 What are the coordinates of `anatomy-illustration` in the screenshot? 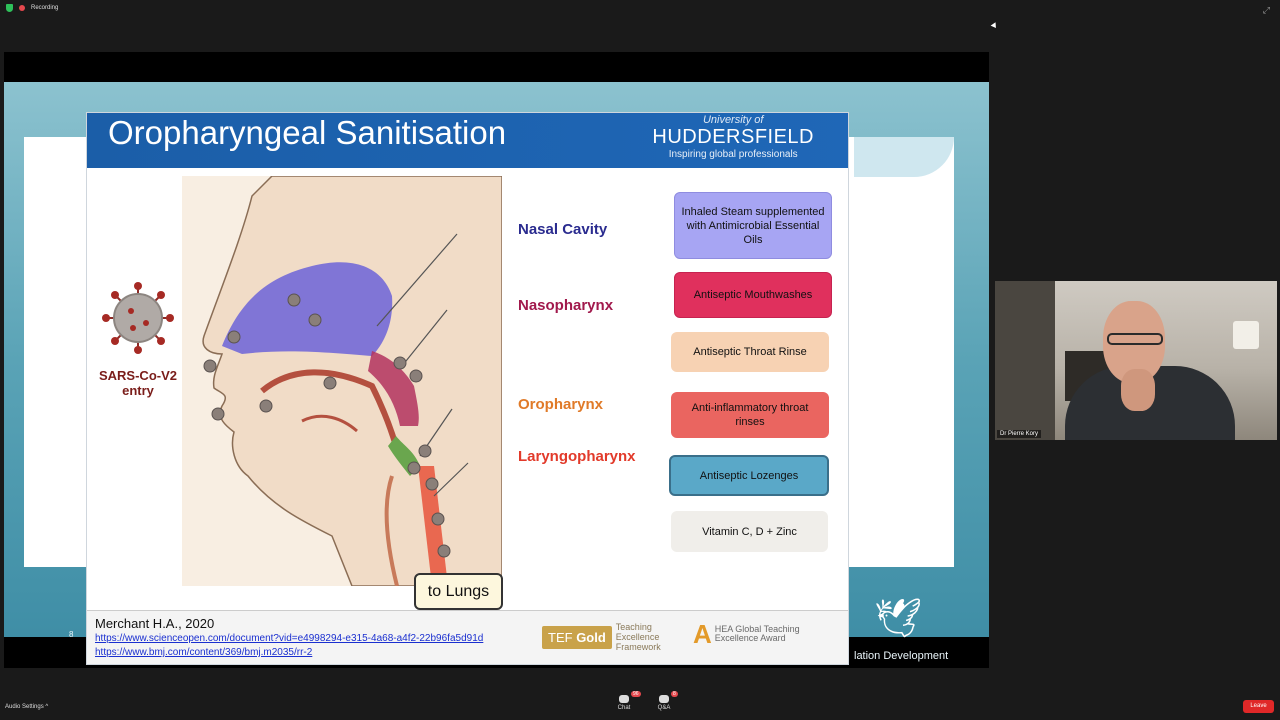 It's located at (342, 381).